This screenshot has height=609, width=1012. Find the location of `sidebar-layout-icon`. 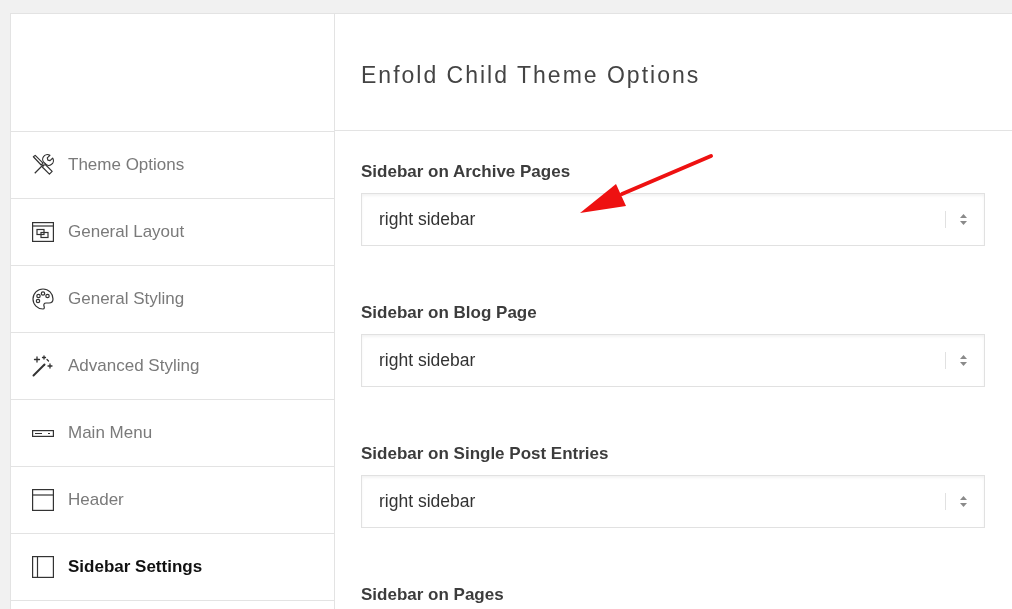

sidebar-layout-icon is located at coordinates (43, 567).